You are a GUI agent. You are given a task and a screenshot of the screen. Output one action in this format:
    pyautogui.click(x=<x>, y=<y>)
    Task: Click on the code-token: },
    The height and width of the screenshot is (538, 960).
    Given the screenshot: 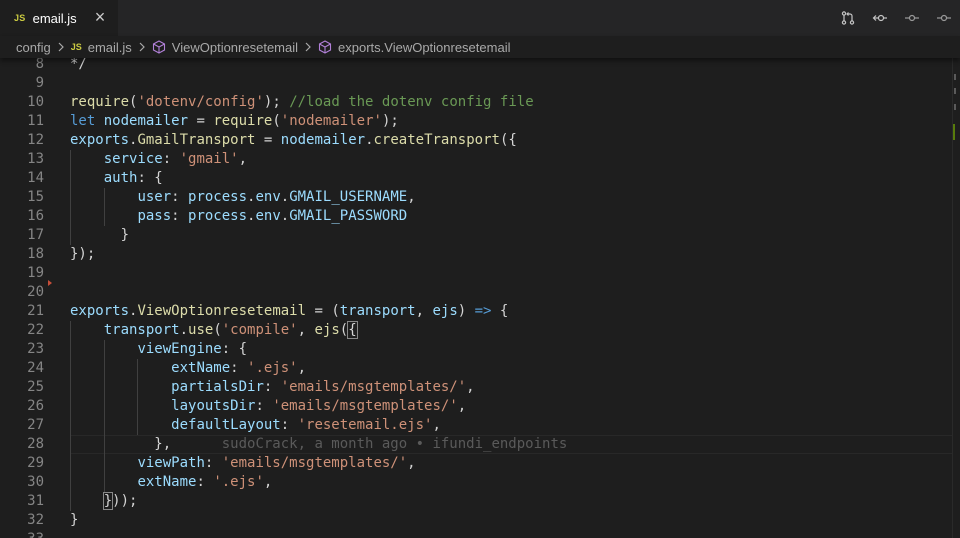 What is the action you would take?
    pyautogui.click(x=121, y=444)
    